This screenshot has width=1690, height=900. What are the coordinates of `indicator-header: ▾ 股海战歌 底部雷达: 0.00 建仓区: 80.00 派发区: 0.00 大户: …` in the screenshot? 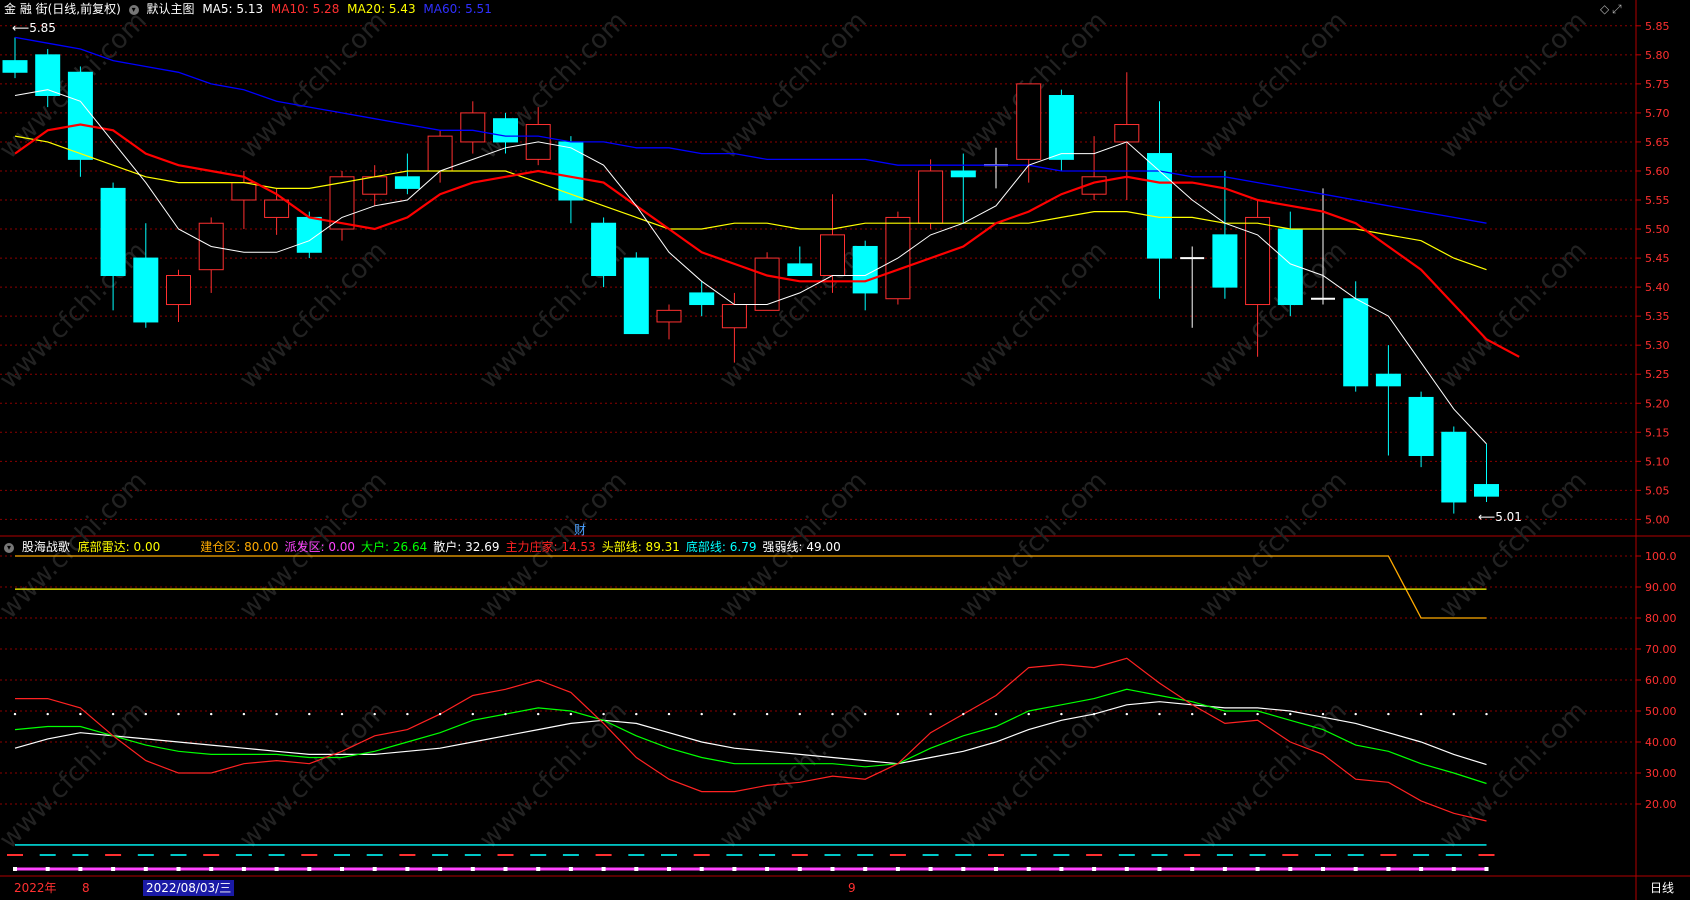 It's located at (427, 547).